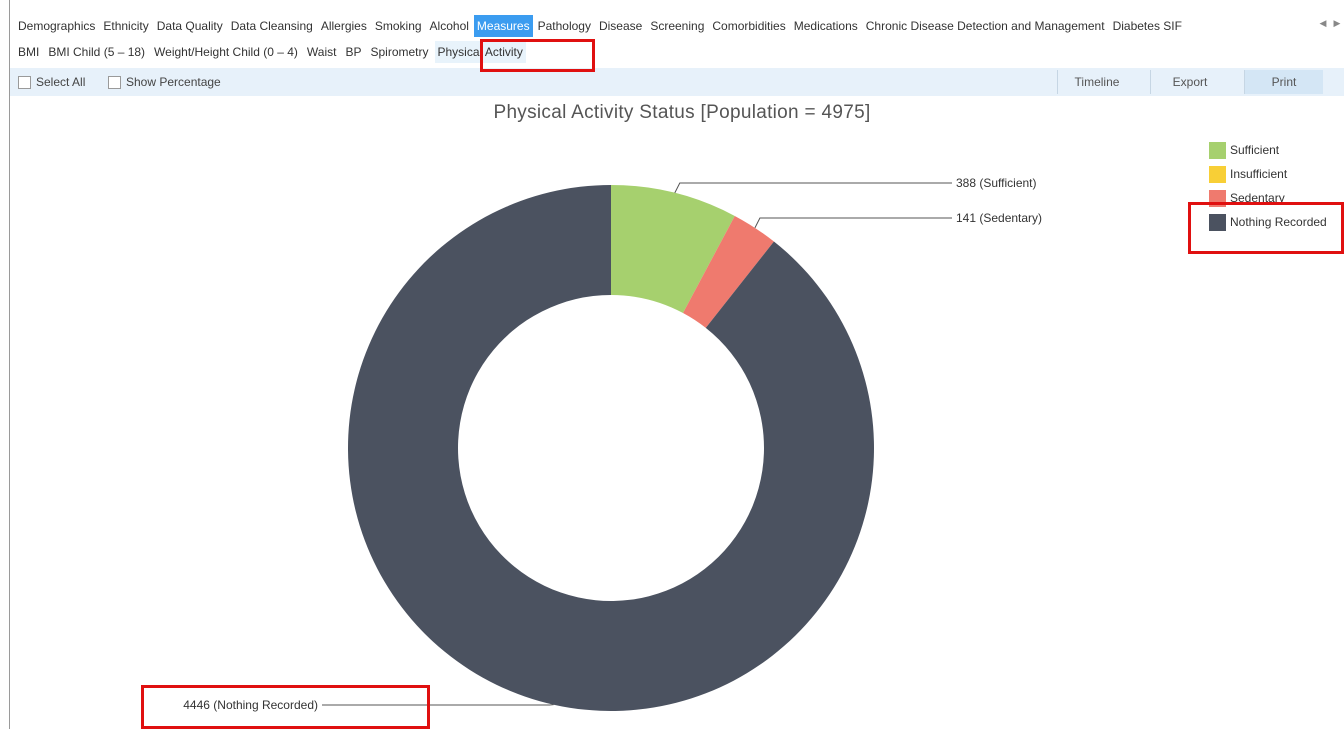 This screenshot has height=729, width=1344. I want to click on legend-item-insufficient: Insufficient, so click(1268, 174).